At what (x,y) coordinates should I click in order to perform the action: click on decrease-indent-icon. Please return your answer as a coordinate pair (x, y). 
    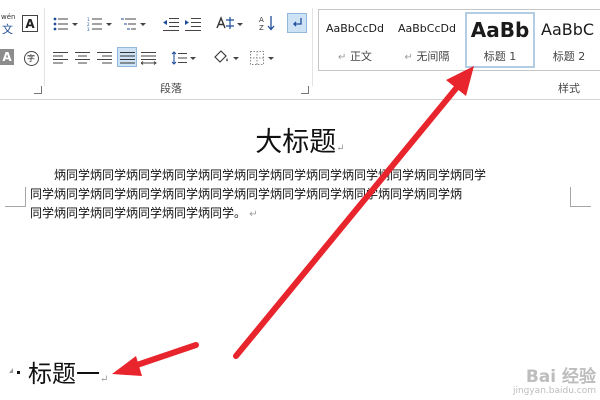
    Looking at the image, I should click on (171, 24).